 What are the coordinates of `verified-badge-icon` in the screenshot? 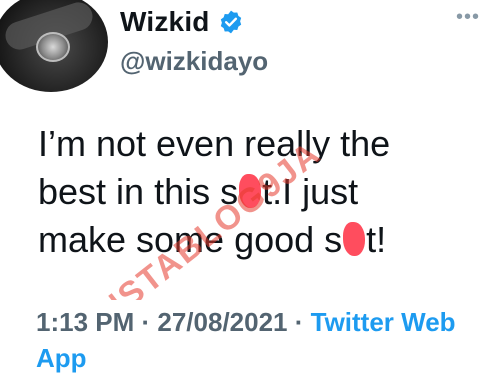 It's located at (230, 22).